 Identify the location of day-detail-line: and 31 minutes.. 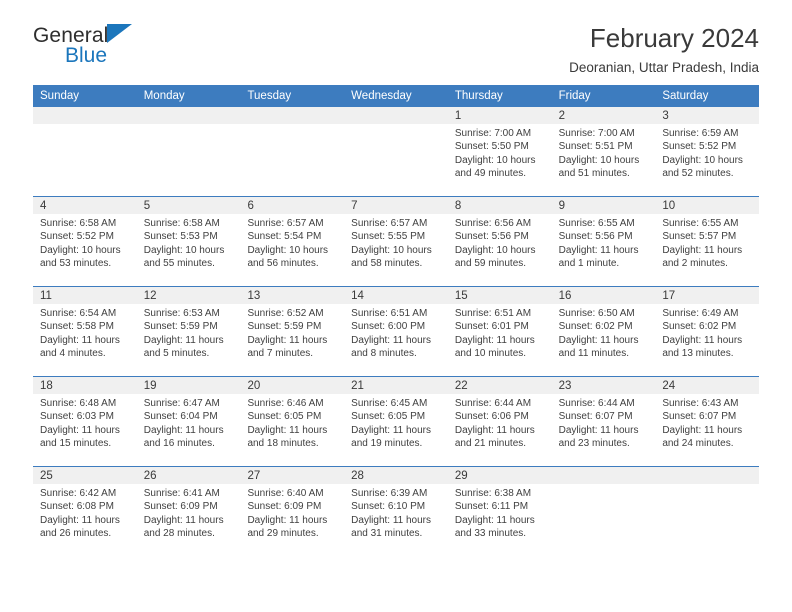
(387, 534).